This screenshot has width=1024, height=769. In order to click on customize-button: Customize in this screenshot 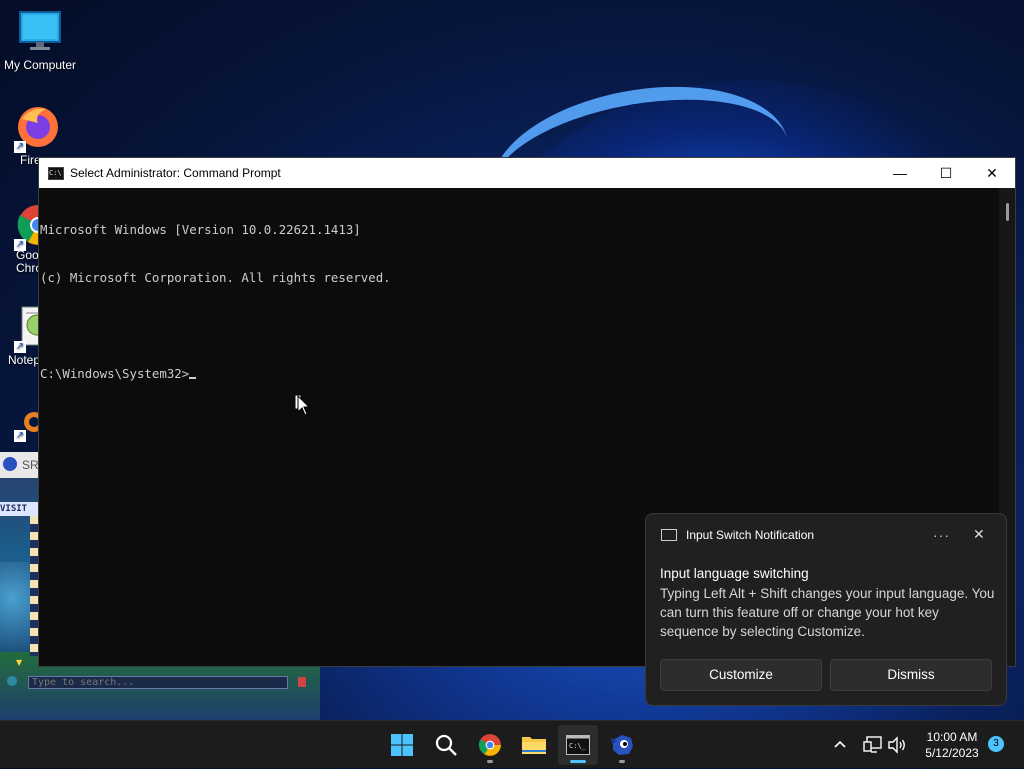, I will do `click(741, 675)`.